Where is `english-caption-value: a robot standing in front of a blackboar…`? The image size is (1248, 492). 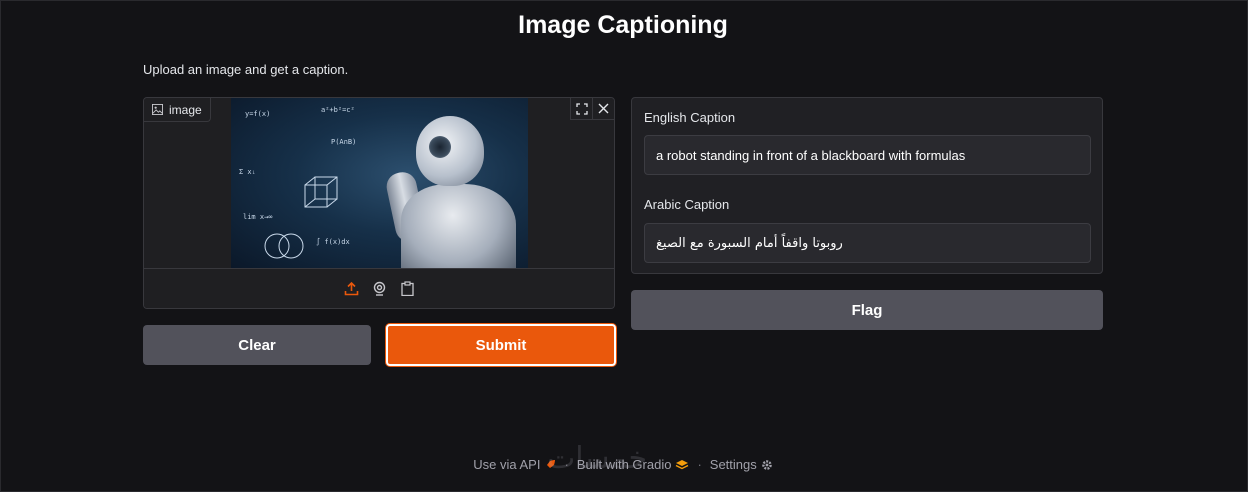 english-caption-value: a robot standing in front of a blackboar… is located at coordinates (811, 155).